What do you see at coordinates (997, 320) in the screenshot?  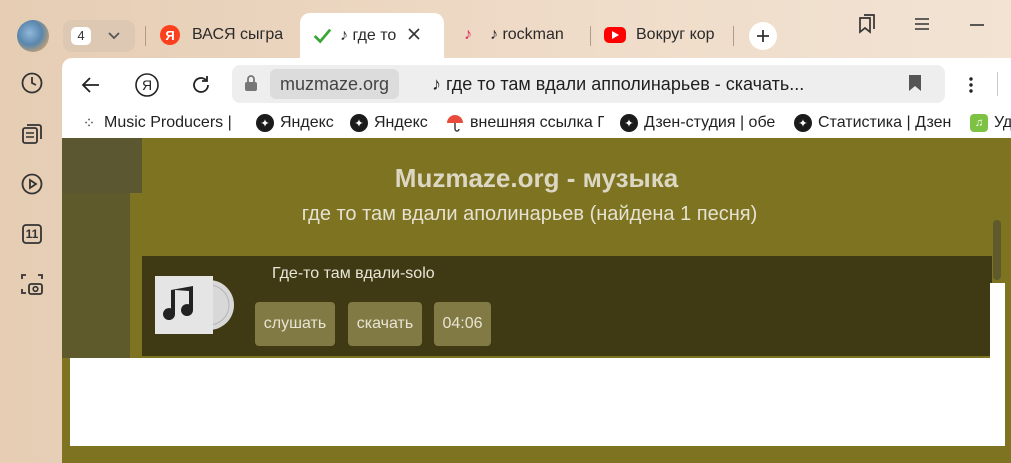 I see `page-blank-area` at bounding box center [997, 320].